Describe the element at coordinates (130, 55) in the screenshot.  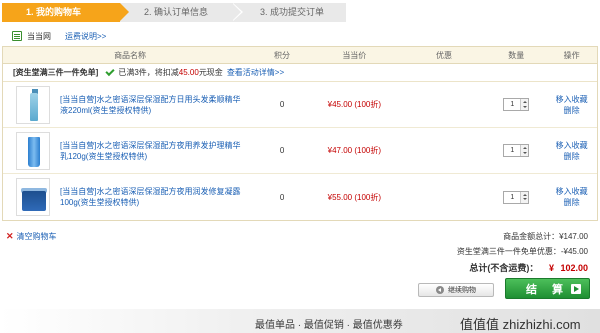
I see `header-product-name: 商品名称` at that location.